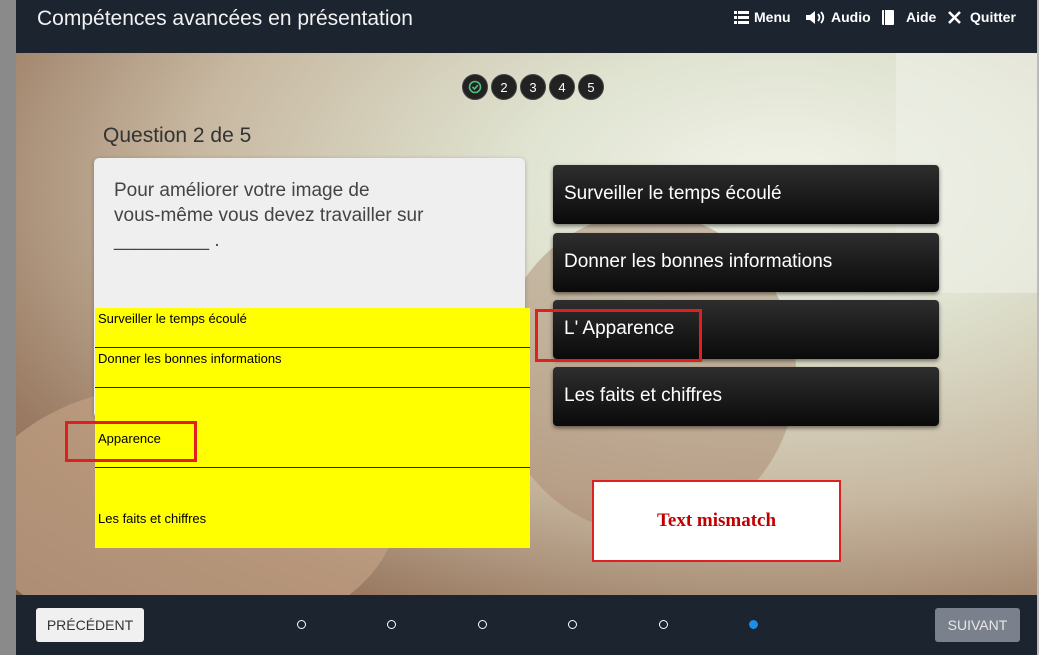 Image resolution: width=1039 pixels, height=655 pixels. I want to click on quit-button: Quitter, so click(982, 17).